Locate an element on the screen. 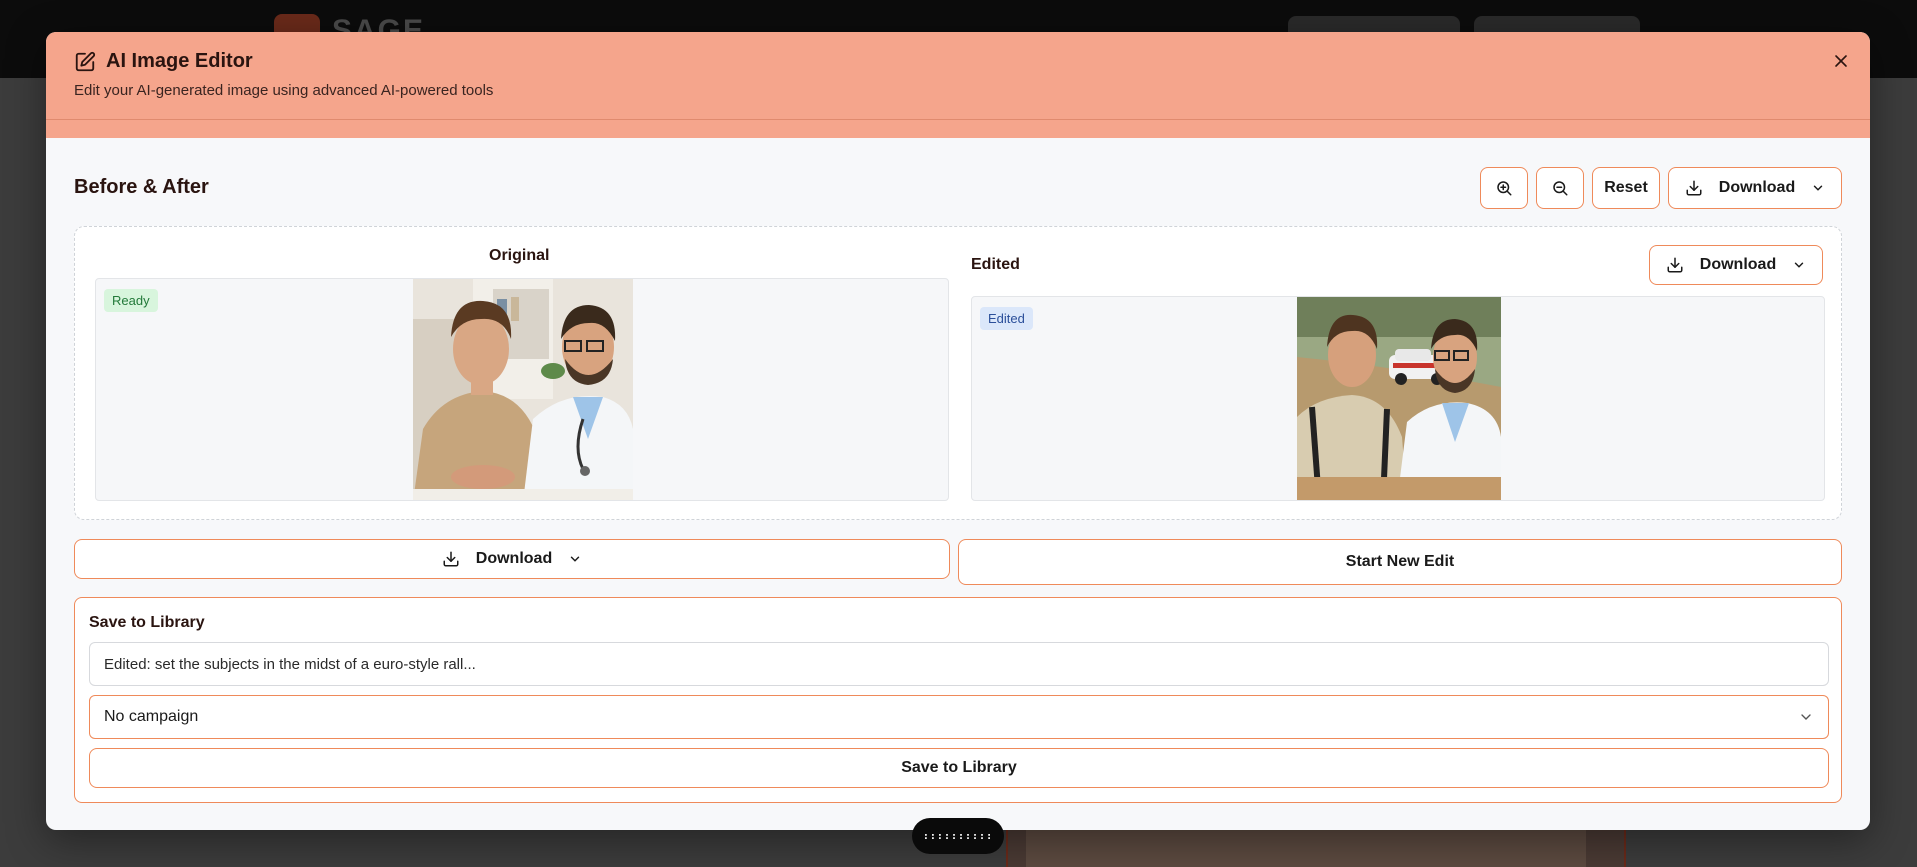  image-name-input is located at coordinates (959, 664).